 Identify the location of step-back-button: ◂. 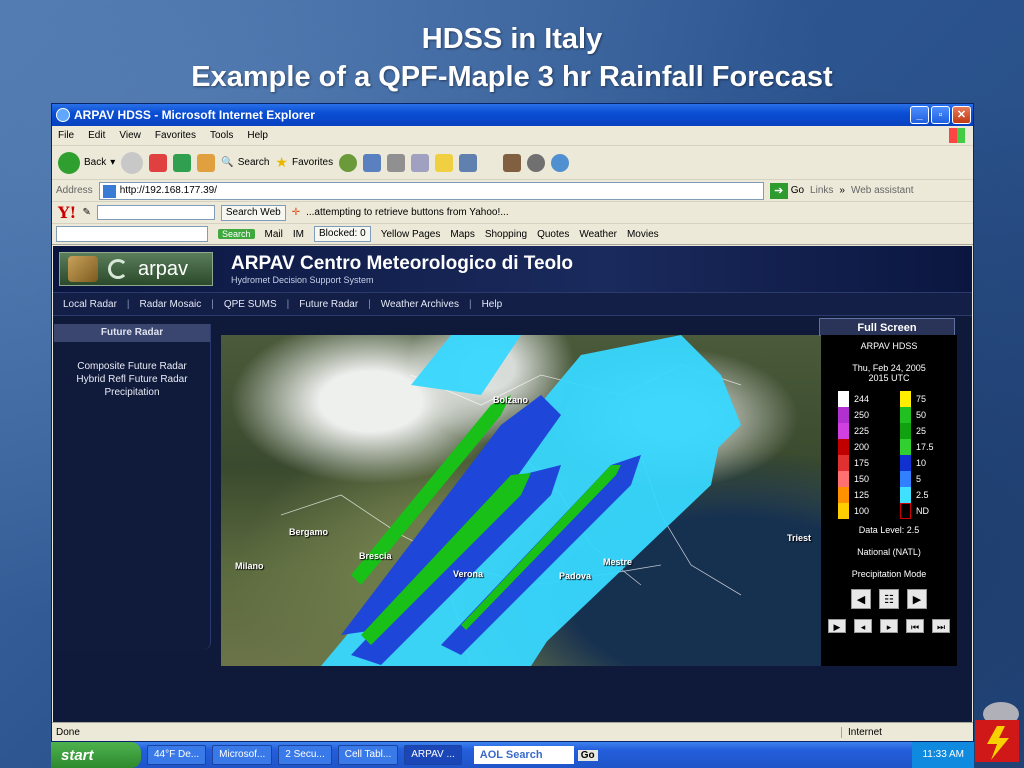
(863, 626).